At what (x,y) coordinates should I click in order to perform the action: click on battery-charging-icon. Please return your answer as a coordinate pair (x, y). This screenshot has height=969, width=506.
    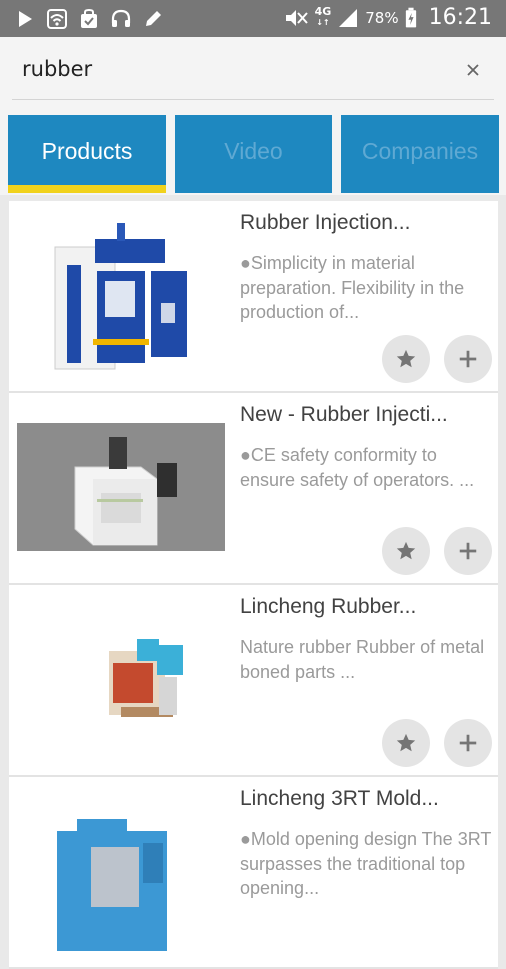
    Looking at the image, I should click on (410, 17).